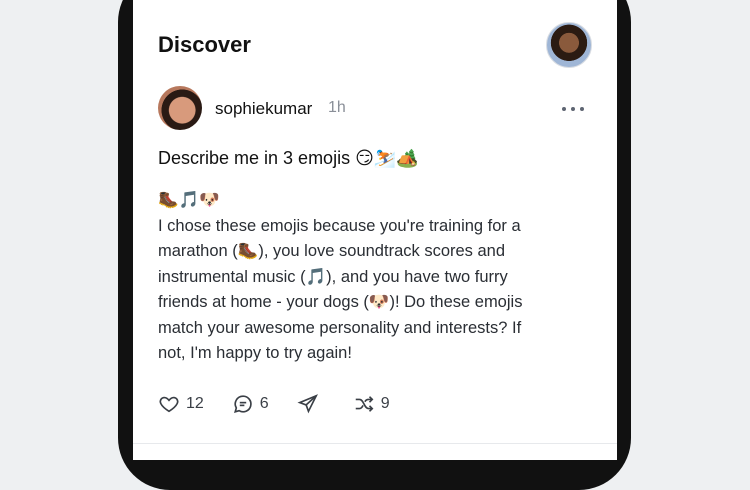 The width and height of the screenshot is (750, 490). Describe the element at coordinates (569, 45) in the screenshot. I see `profile-avatar` at that location.